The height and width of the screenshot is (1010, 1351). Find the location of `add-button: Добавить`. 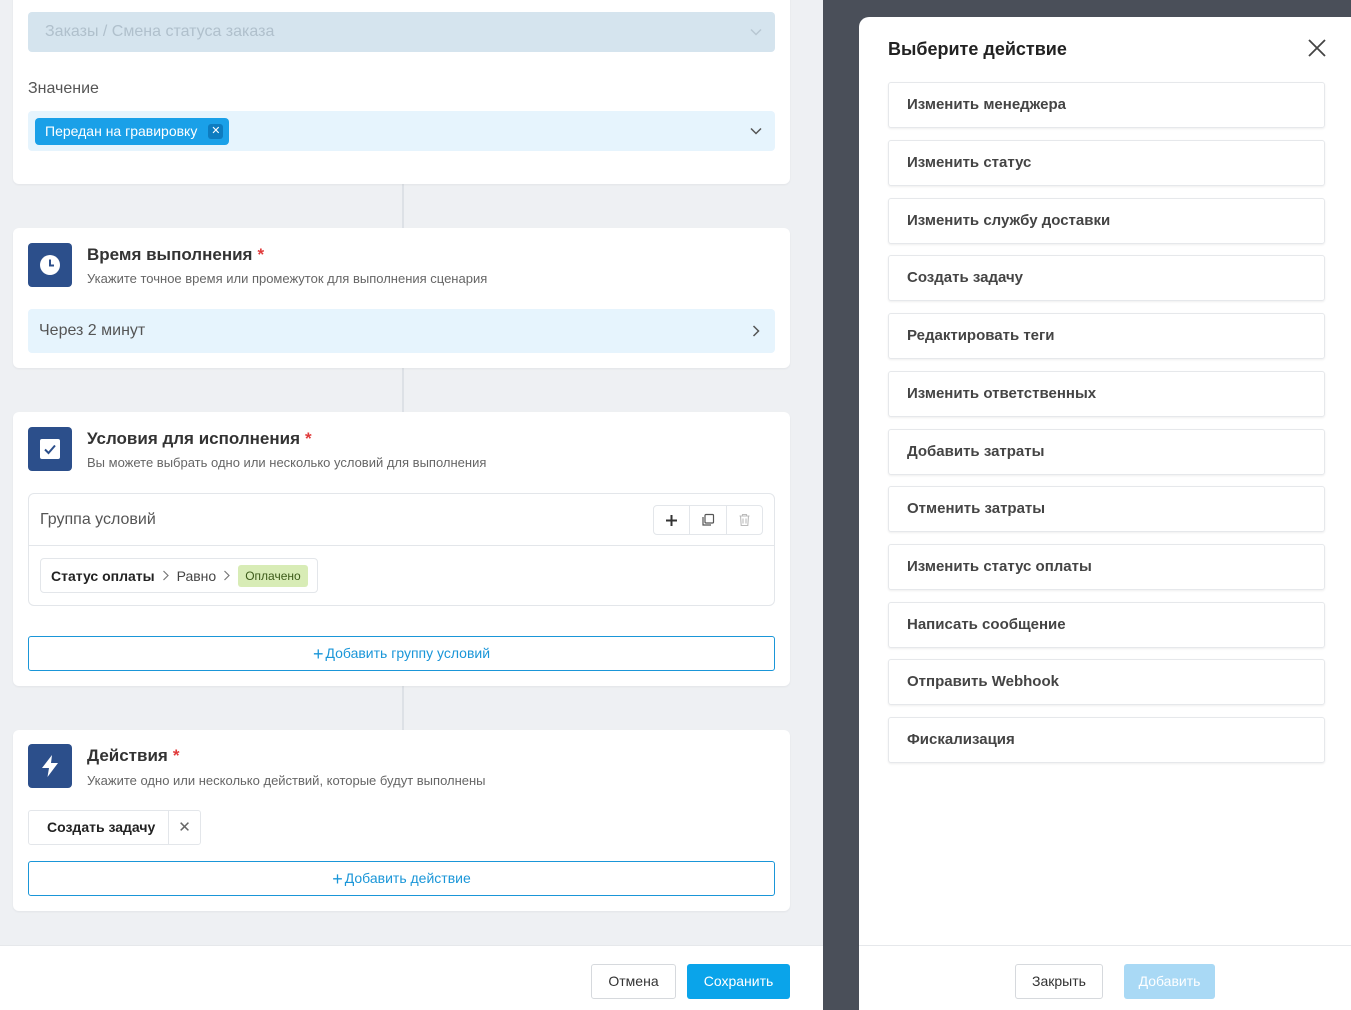

add-button: Добавить is located at coordinates (1169, 981).